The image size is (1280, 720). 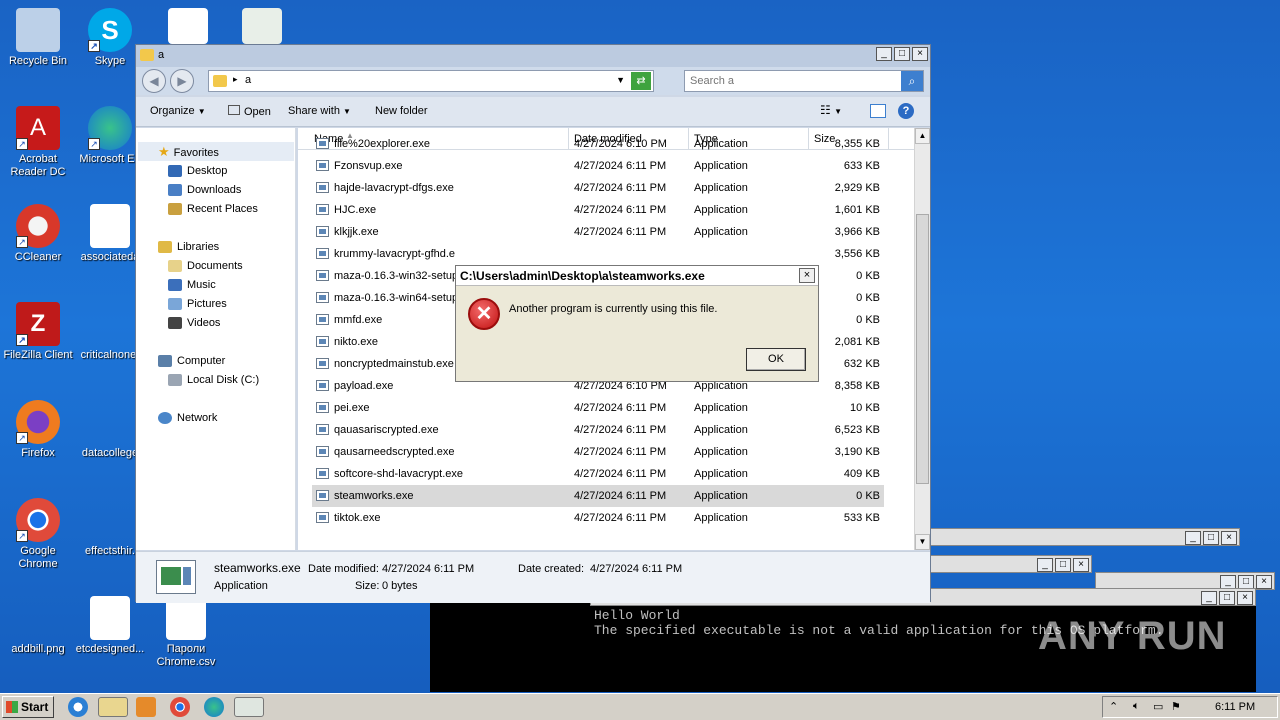 I want to click on desktop-icon-chrome: ↗ Google Chrome, so click(x=38, y=534).